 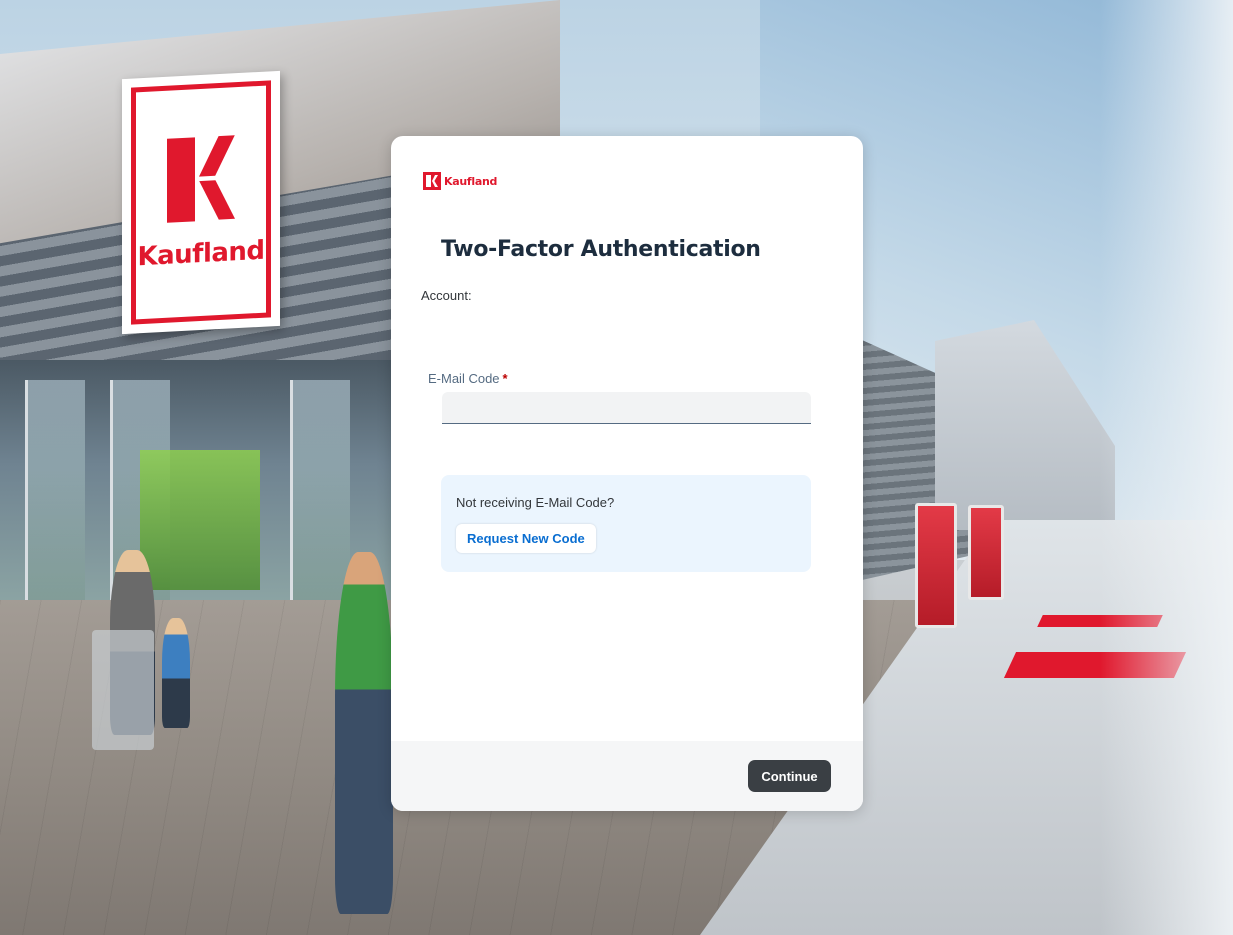 What do you see at coordinates (200, 520) in the screenshot?
I see `store-interior` at bounding box center [200, 520].